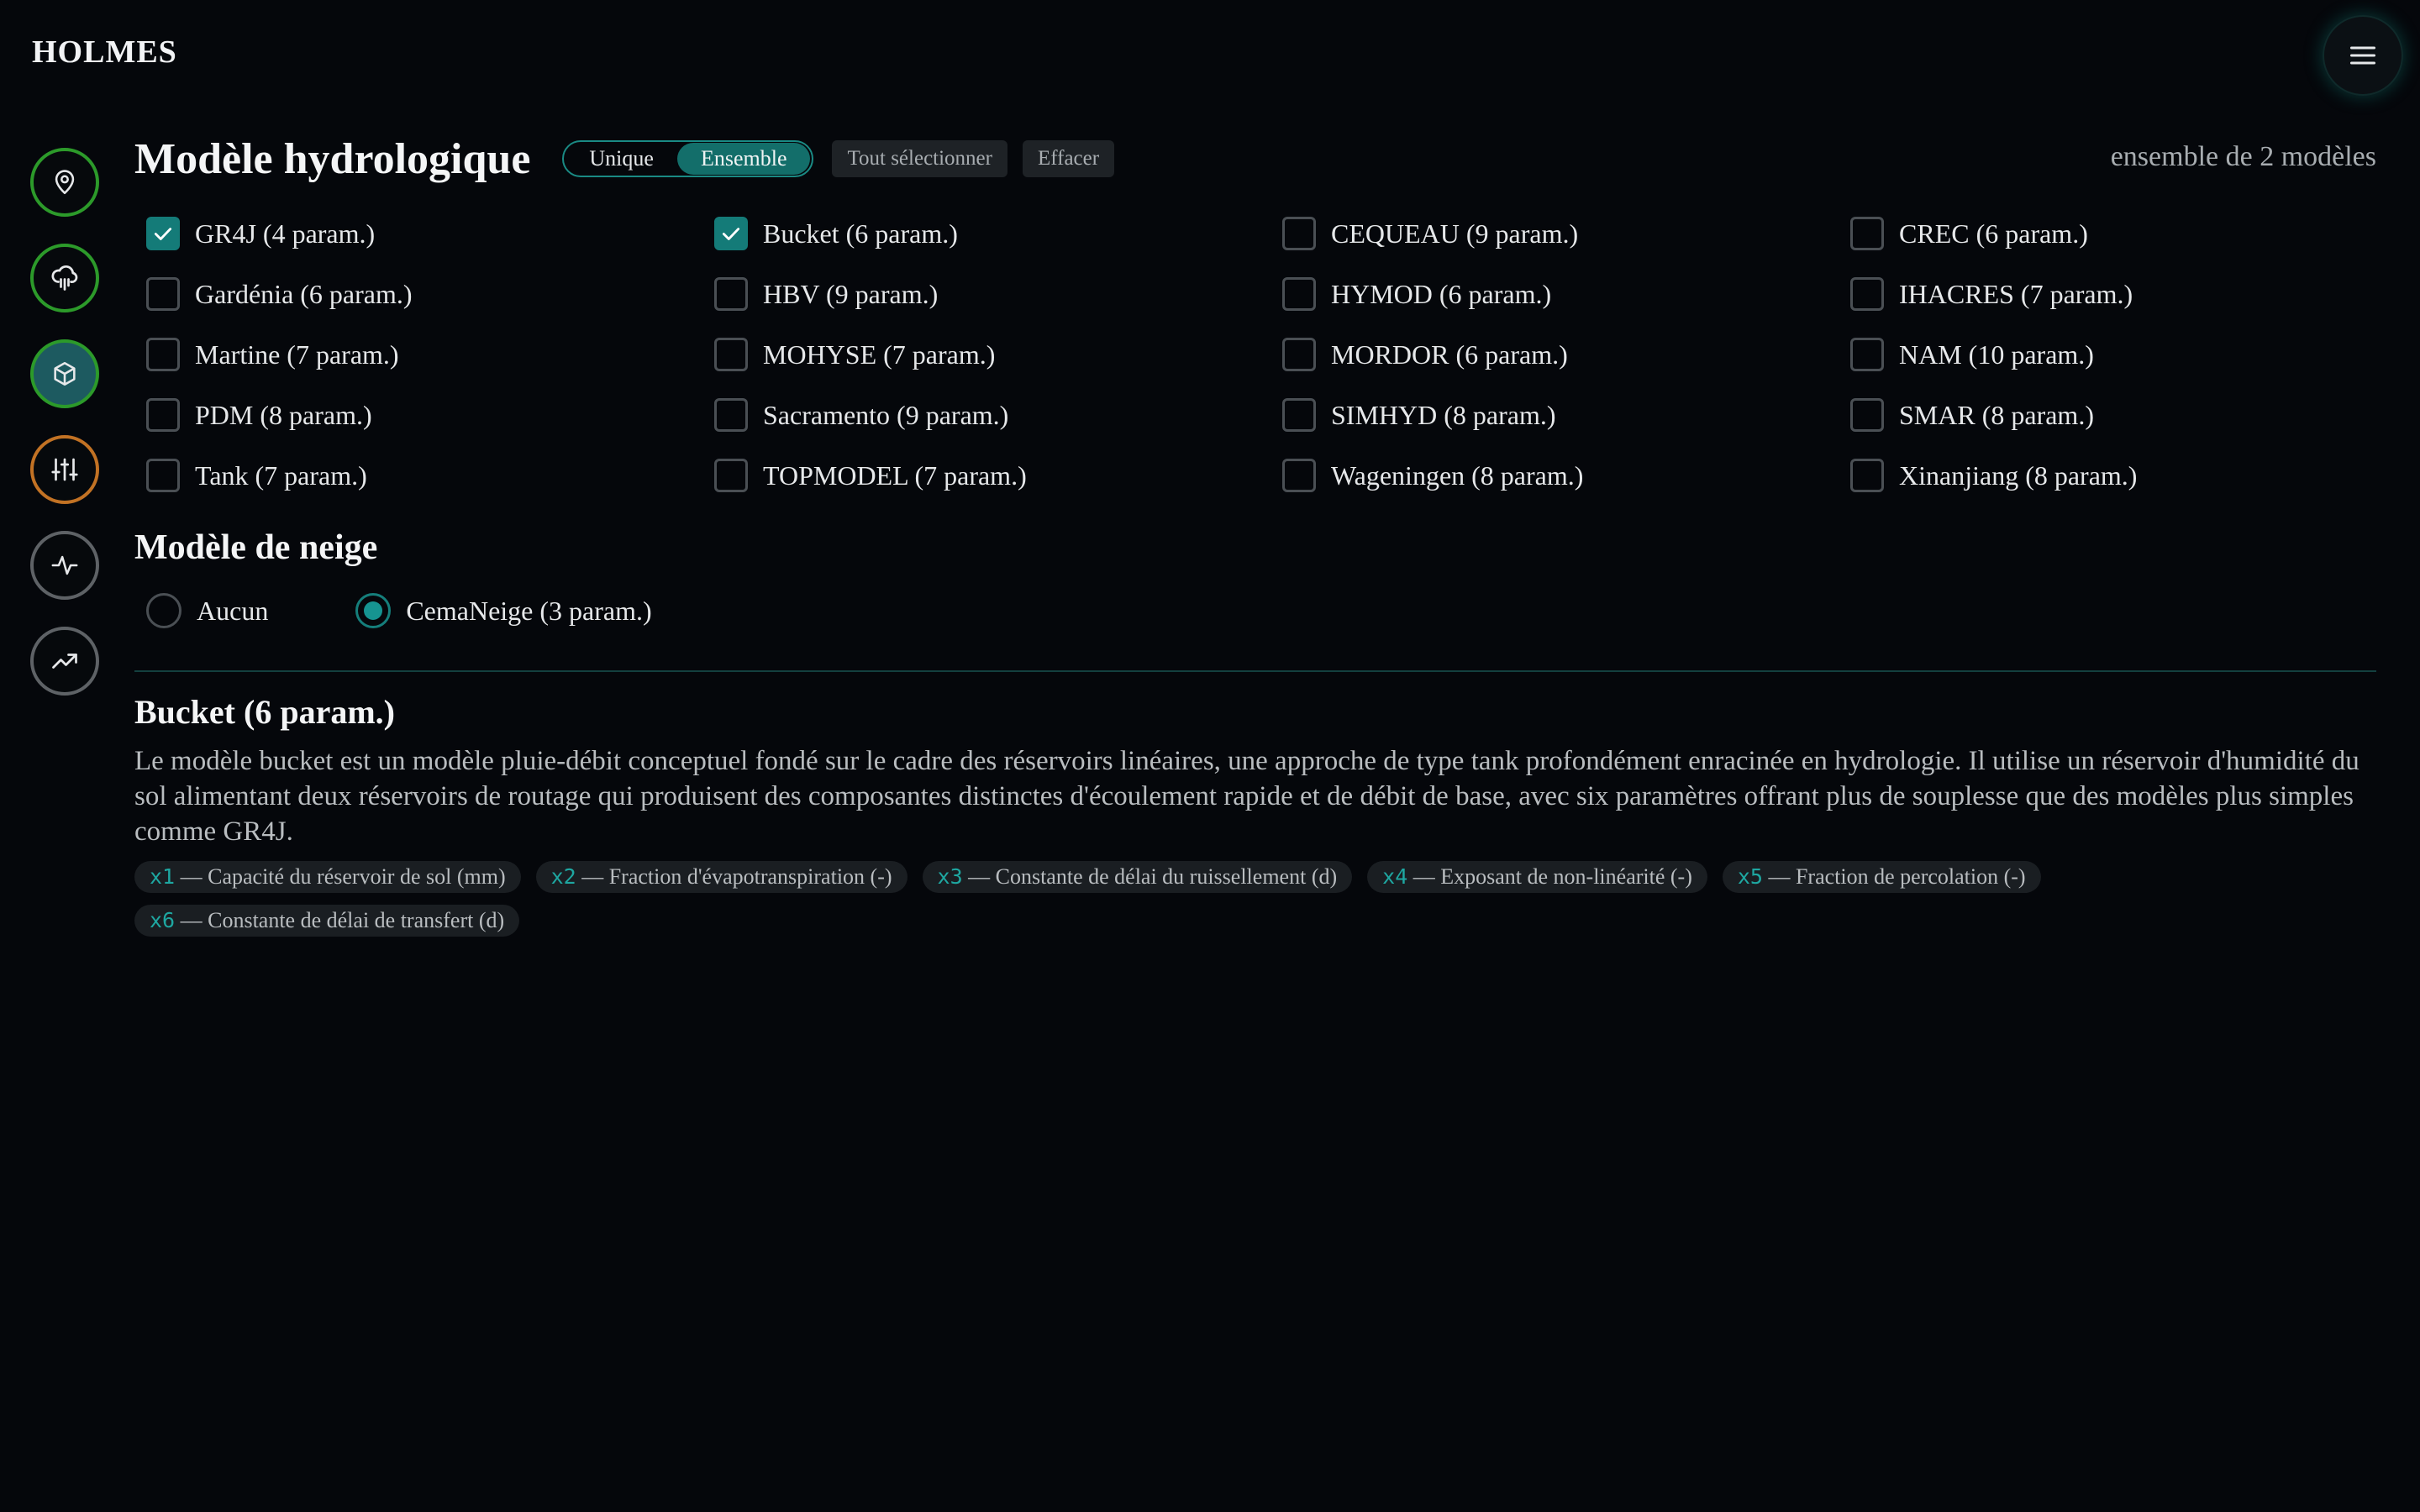  I want to click on model-option: Xinanjiang (8 param.), so click(2123, 475).